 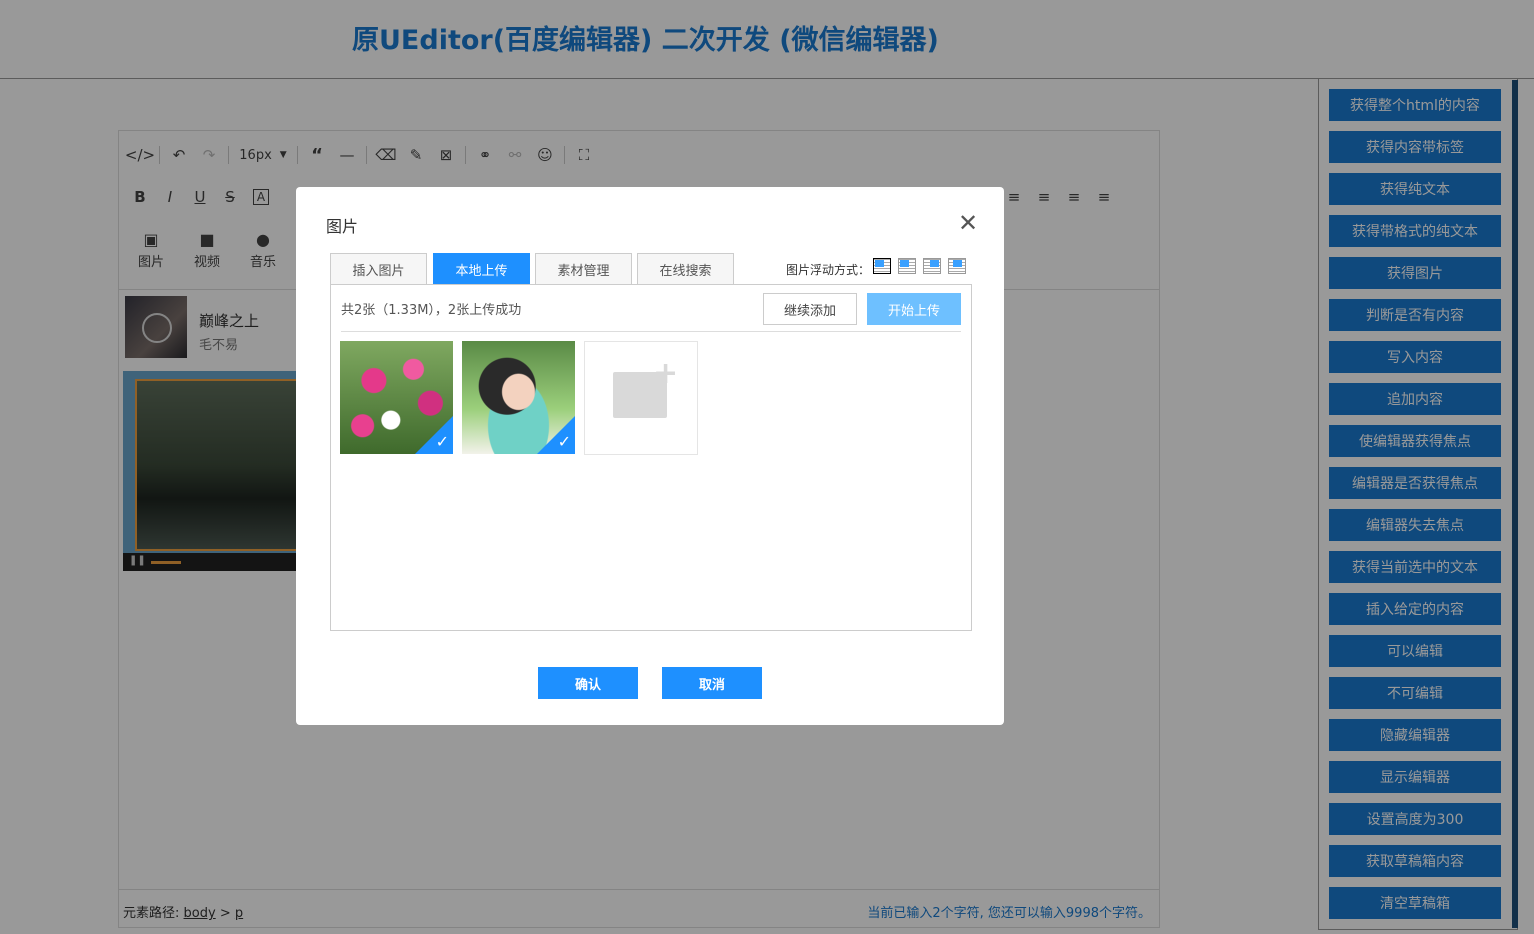 What do you see at coordinates (968, 223) in the screenshot?
I see `close-icon: ✕` at bounding box center [968, 223].